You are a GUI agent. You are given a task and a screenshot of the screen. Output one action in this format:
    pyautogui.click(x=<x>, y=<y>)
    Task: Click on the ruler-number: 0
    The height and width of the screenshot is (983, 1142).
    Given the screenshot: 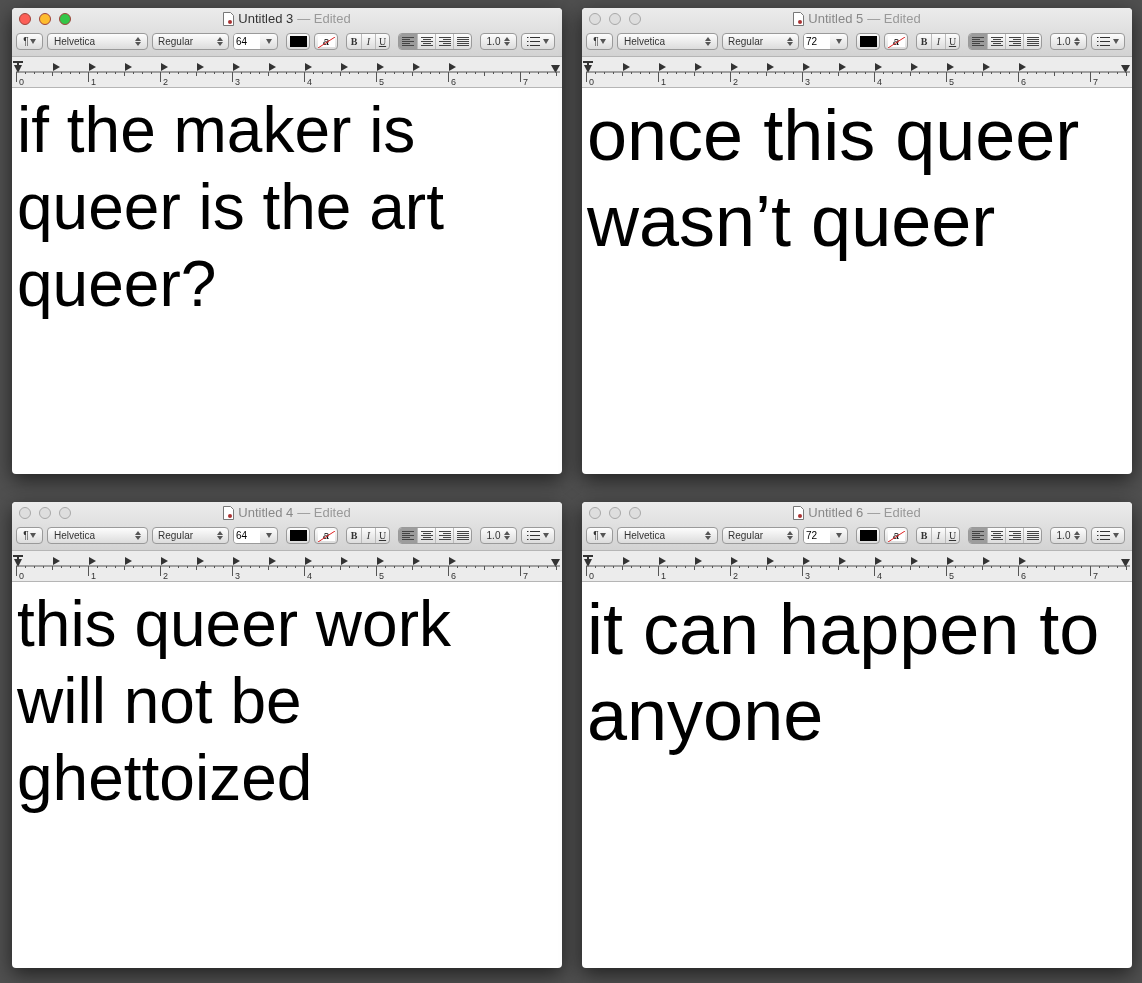 What is the action you would take?
    pyautogui.click(x=592, y=576)
    